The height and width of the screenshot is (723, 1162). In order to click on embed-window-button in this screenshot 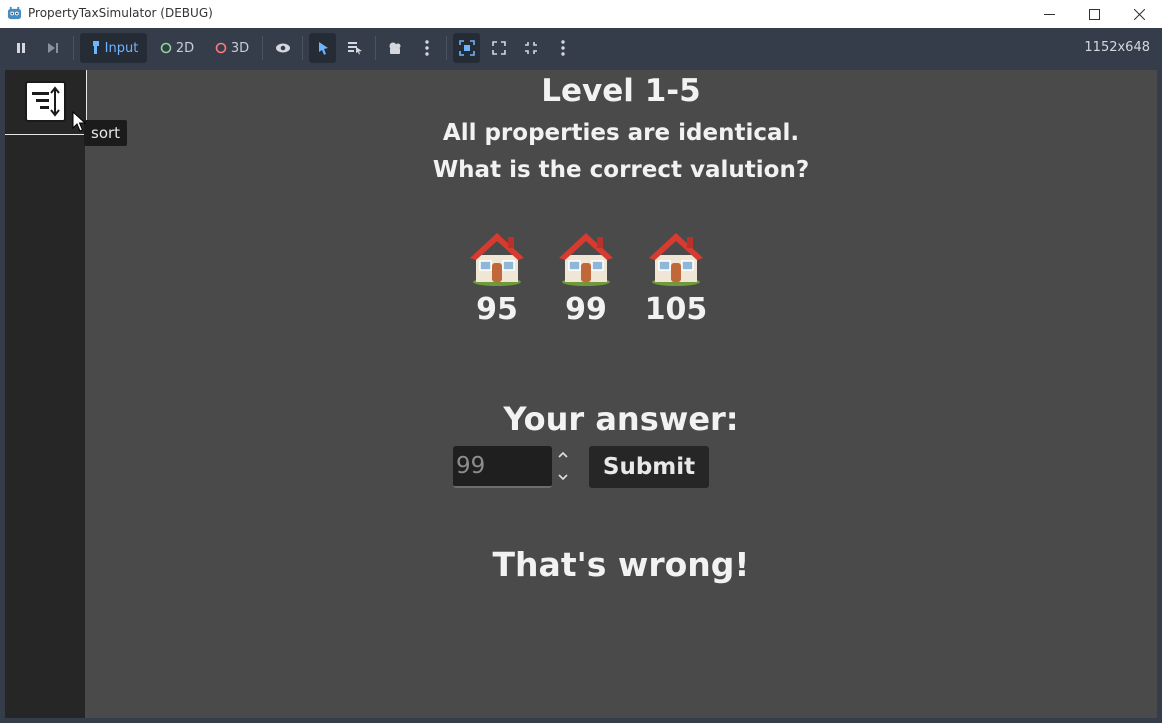, I will do `click(466, 48)`.